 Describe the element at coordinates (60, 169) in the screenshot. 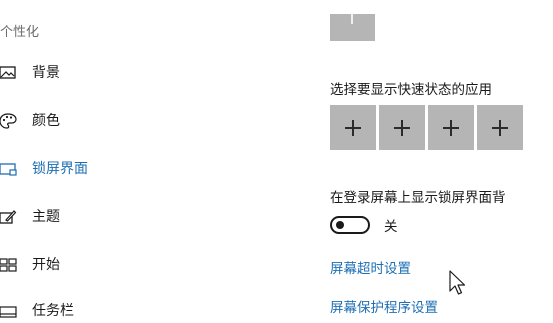

I see `sidebar-item-label: 锁屏界面` at that location.